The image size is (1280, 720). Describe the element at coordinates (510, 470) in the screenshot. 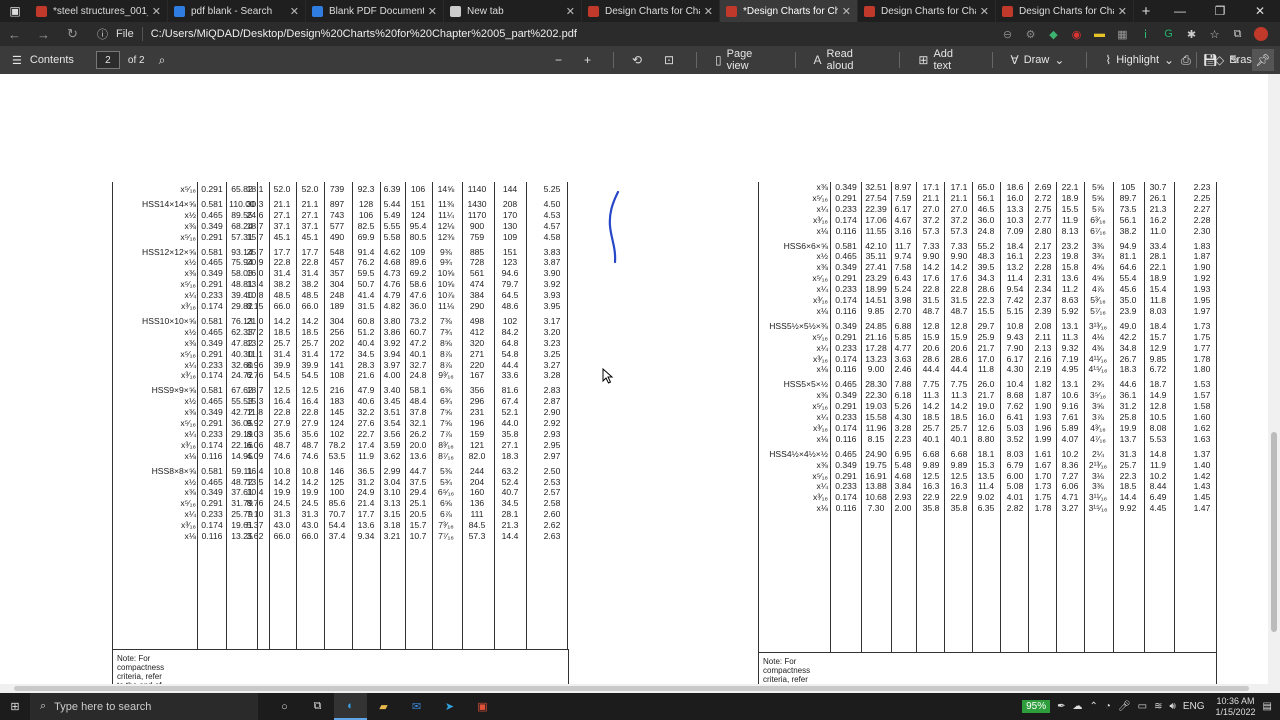

I see `table-cell: 63.2` at that location.